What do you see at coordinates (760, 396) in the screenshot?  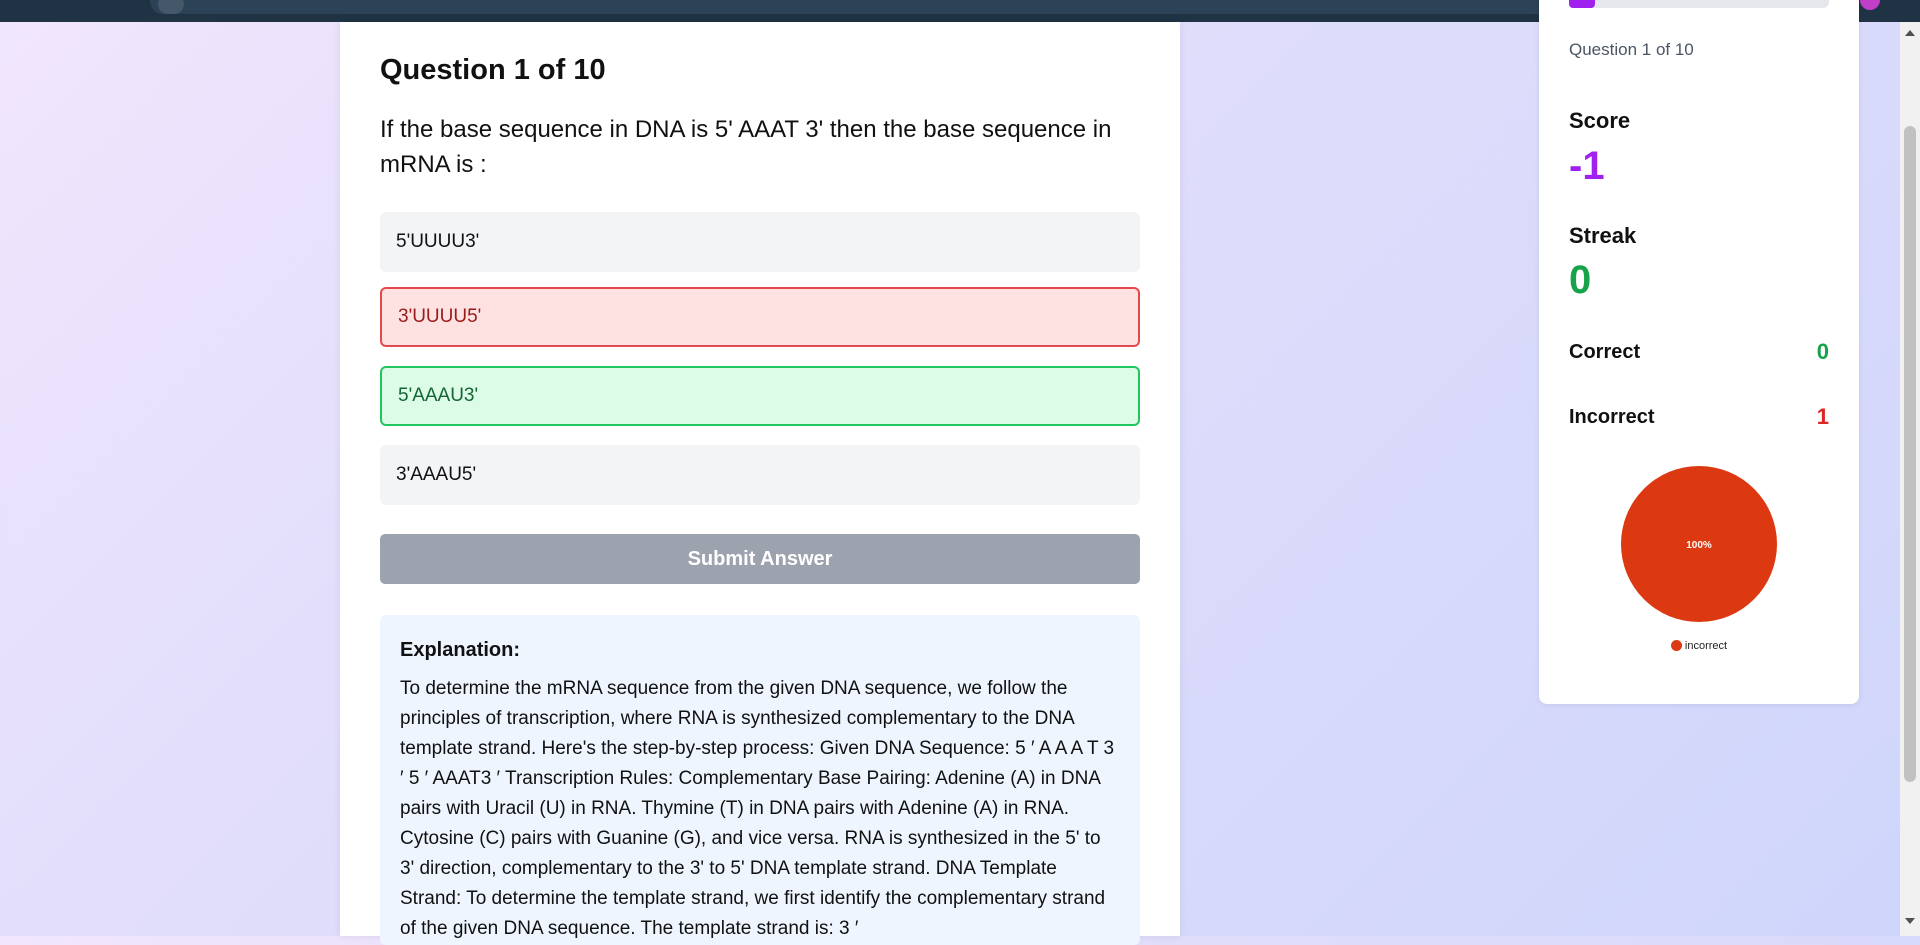 I see `answer-option-3-correct: 5'AAAU3'` at bounding box center [760, 396].